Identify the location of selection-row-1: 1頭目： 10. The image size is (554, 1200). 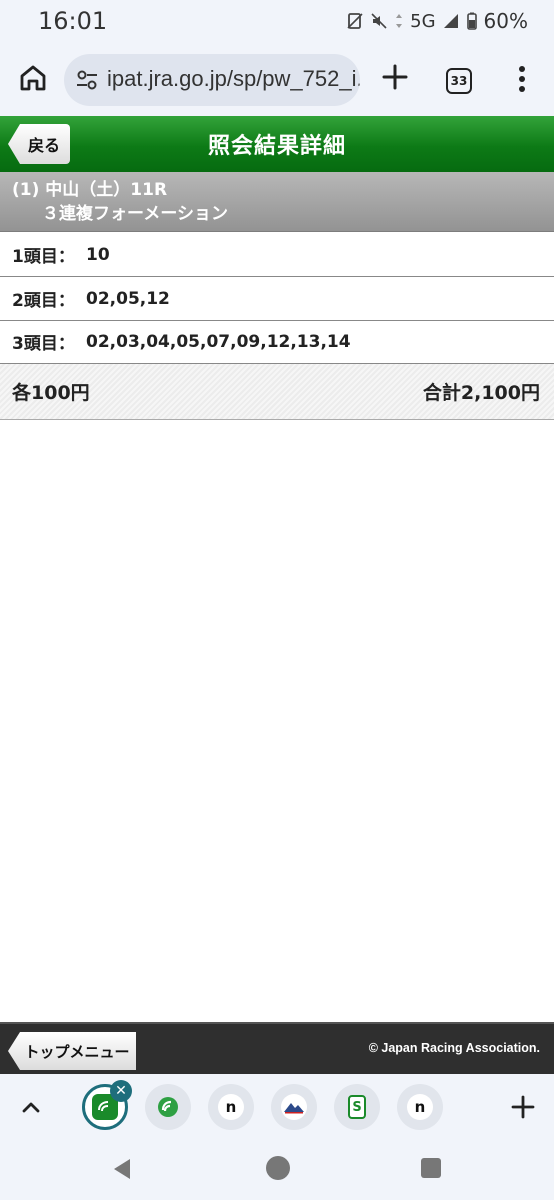
(277, 255).